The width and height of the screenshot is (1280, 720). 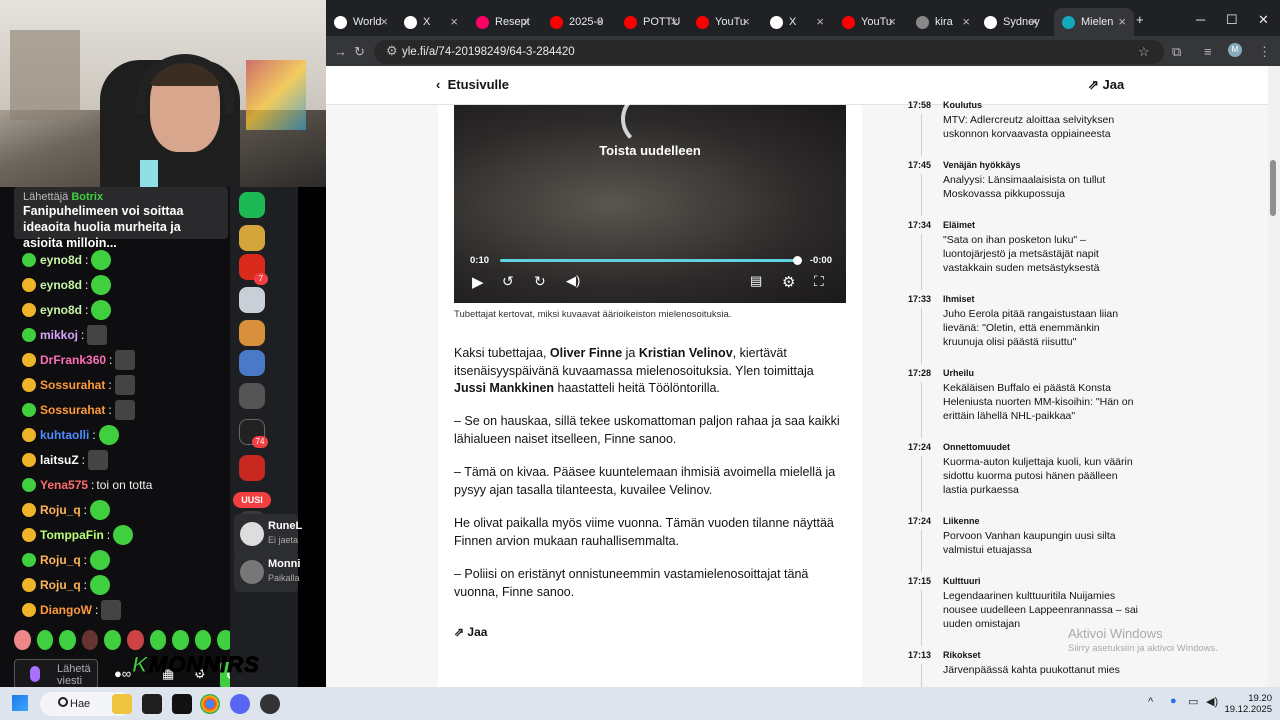 What do you see at coordinates (1264, 52) in the screenshot?
I see `menu-icon: ⋮` at bounding box center [1264, 52].